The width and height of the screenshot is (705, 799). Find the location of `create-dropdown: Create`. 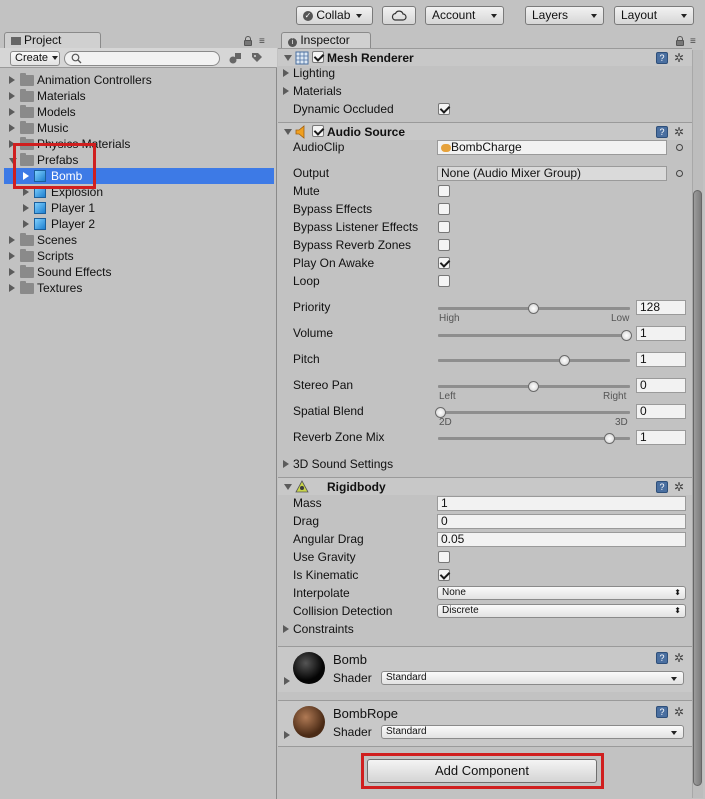

create-dropdown: Create is located at coordinates (35, 58).